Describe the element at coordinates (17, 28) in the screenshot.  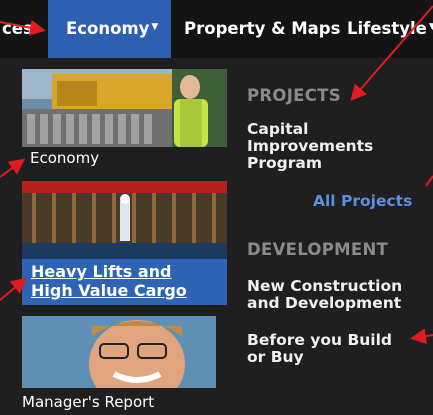
I see `nav-item-services-label: ces` at that location.